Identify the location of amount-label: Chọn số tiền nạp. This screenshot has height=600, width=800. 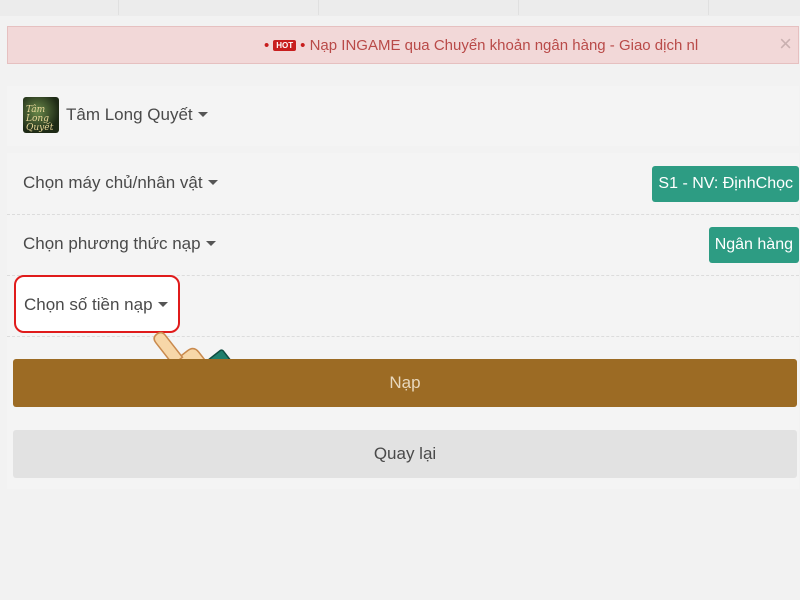
(88, 304).